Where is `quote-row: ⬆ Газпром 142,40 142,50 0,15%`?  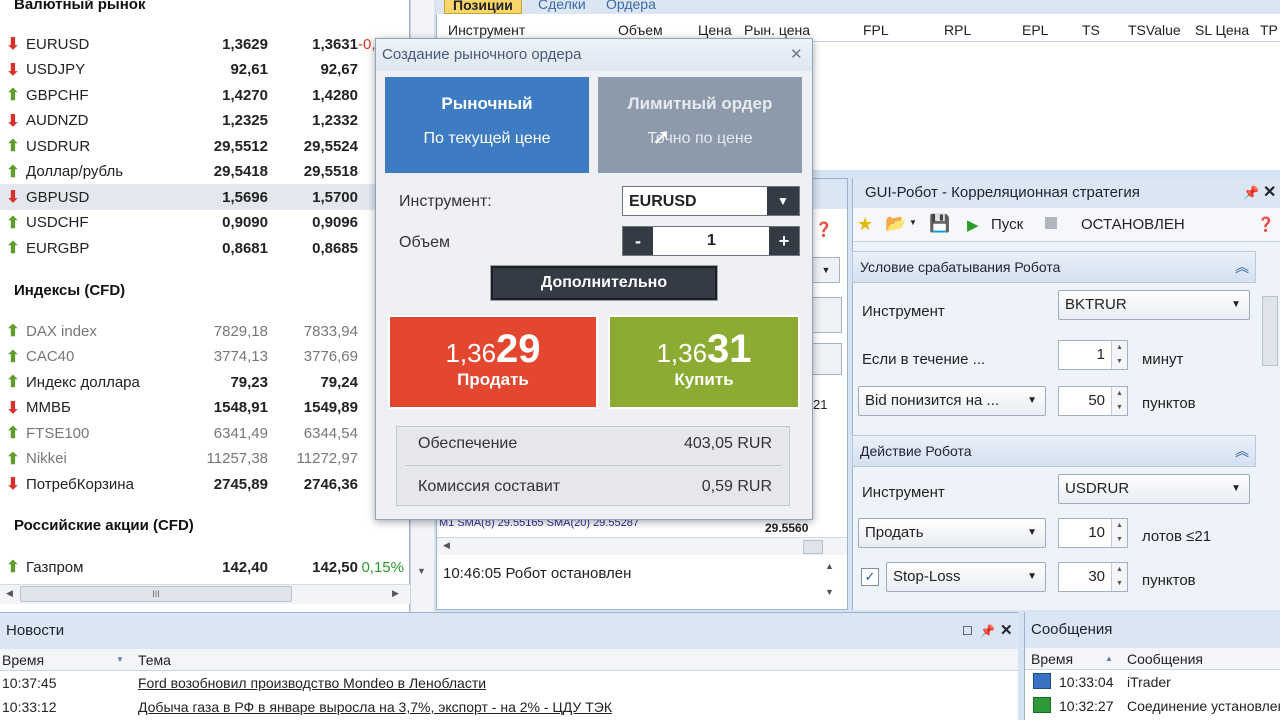 quote-row: ⬆ Газпром 142,40 142,50 0,15% is located at coordinates (205, 567).